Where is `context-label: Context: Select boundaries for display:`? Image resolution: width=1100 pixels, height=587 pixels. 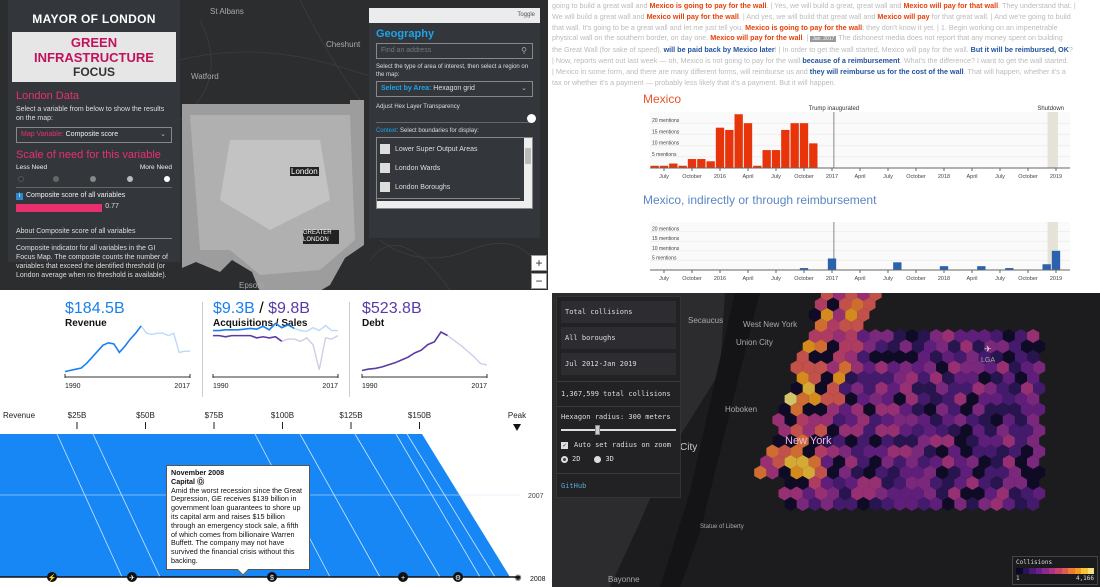 context-label: Context: Select boundaries for display: is located at coordinates (454, 131).